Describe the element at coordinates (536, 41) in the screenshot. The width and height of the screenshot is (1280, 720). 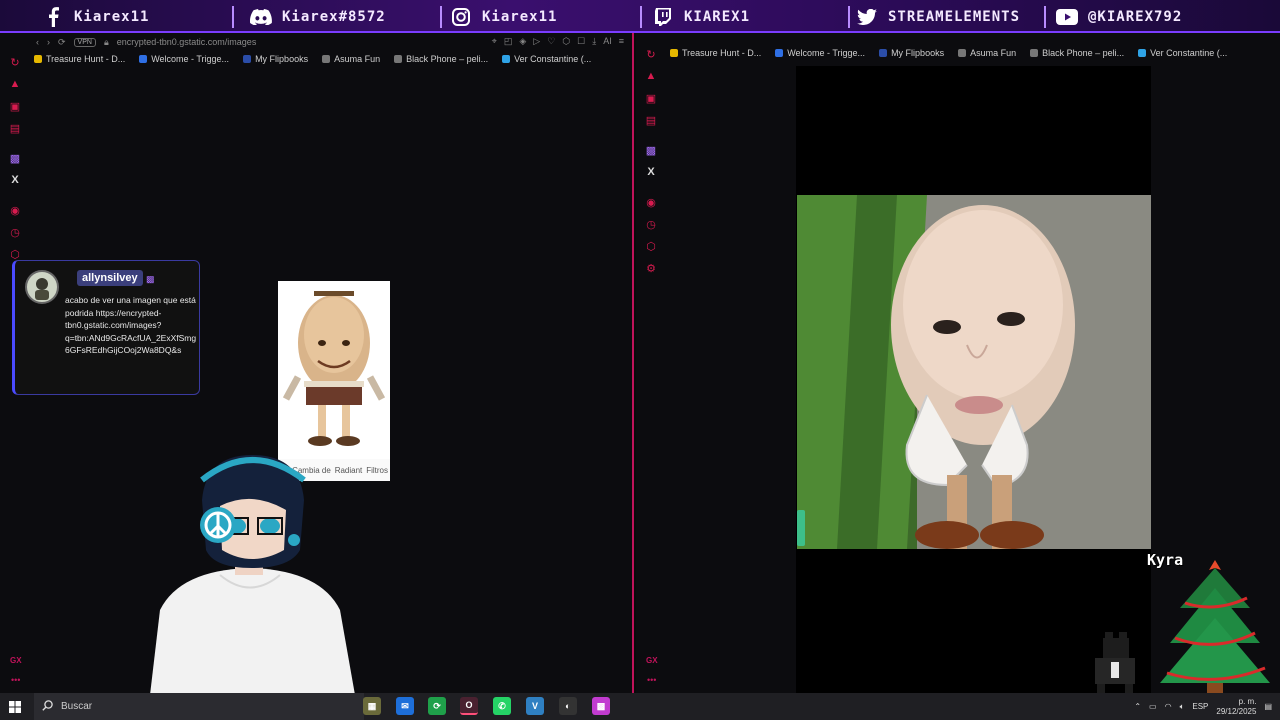
I see `play-icon: ▷` at that location.